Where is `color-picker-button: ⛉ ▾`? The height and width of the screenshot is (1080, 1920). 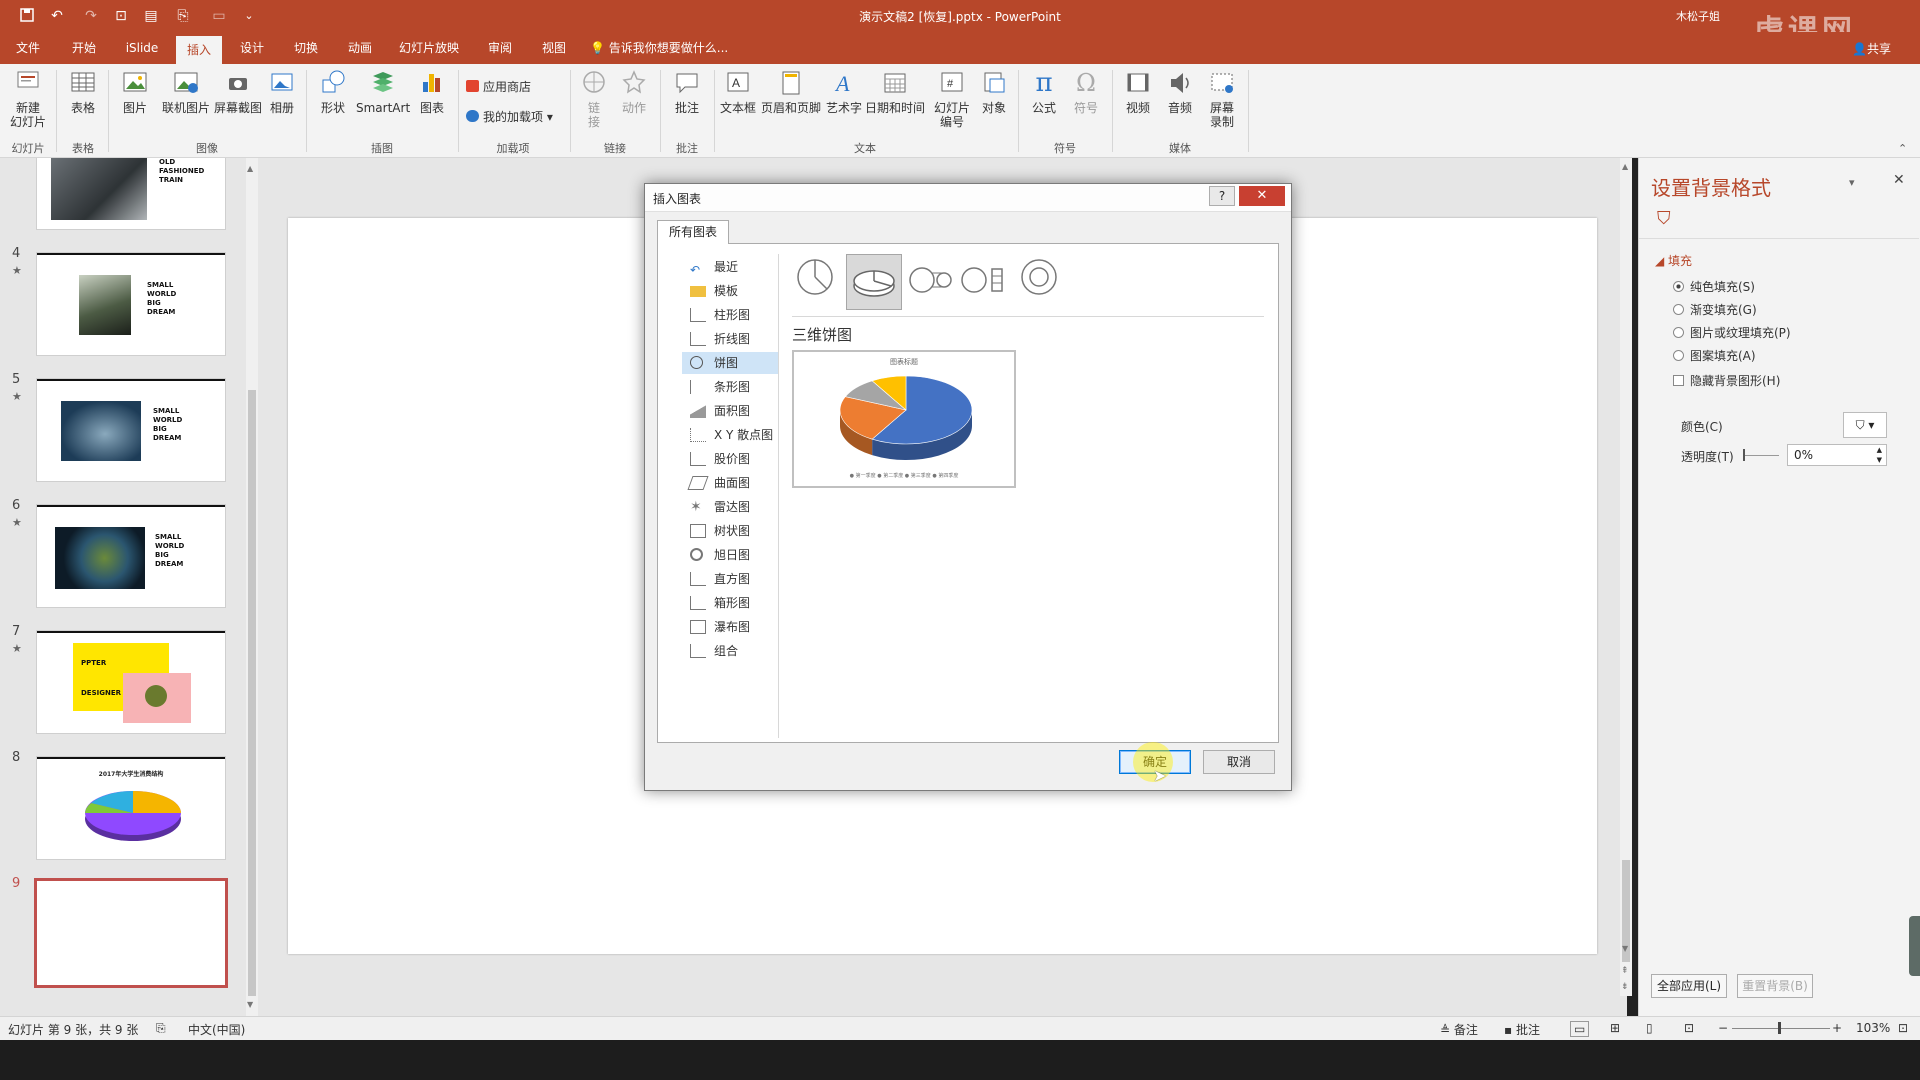
color-picker-button: ⛉ ▾ is located at coordinates (1865, 425).